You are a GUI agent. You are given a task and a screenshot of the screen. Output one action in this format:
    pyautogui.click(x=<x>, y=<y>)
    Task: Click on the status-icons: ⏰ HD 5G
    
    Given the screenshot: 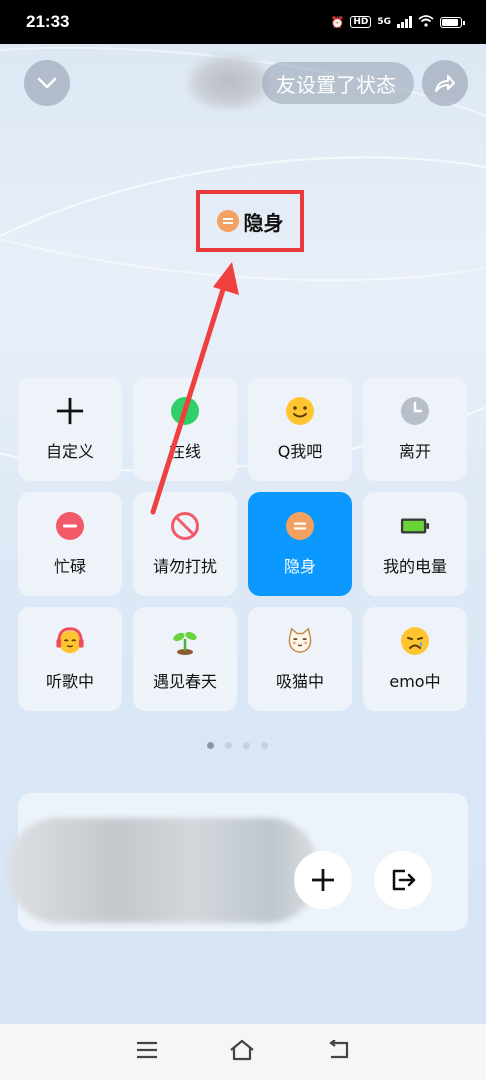 What is the action you would take?
    pyautogui.click(x=397, y=22)
    